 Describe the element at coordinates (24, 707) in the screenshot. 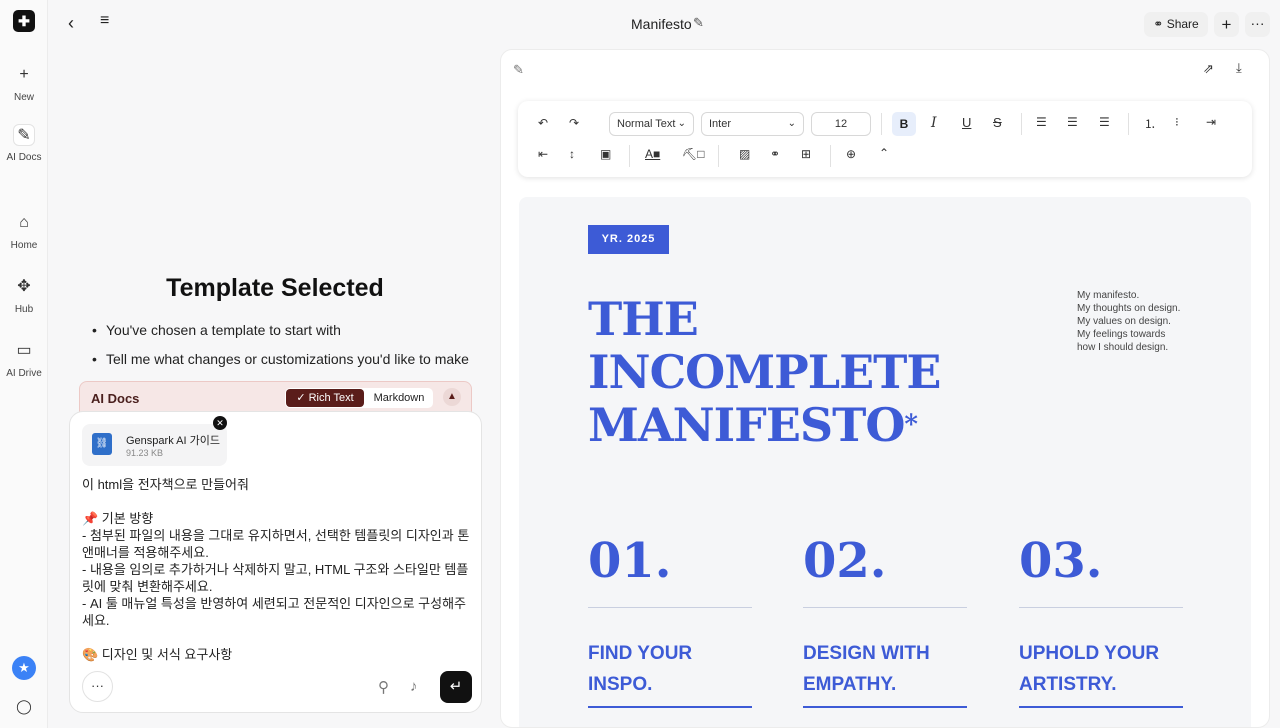

I see `user-icon: ◯` at that location.